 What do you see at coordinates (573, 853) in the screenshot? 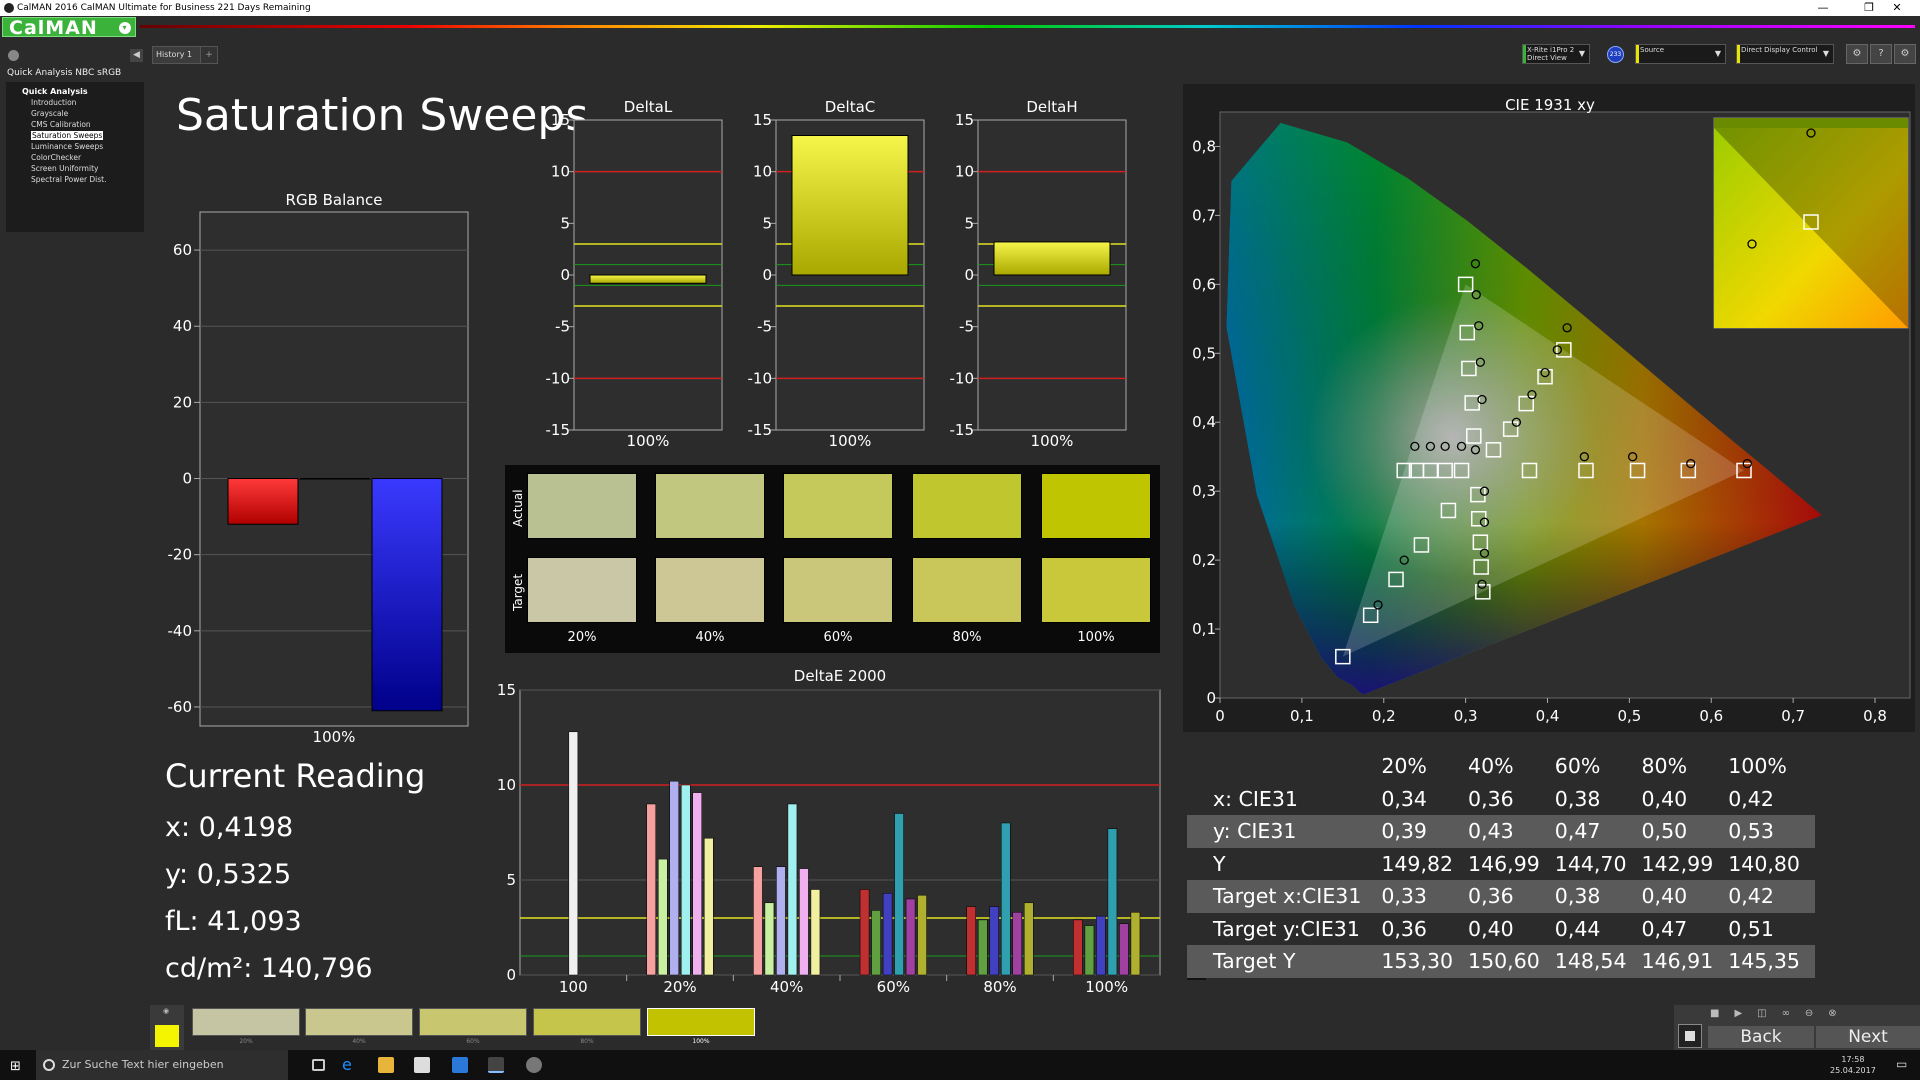
I see `deltae-bar-white` at bounding box center [573, 853].